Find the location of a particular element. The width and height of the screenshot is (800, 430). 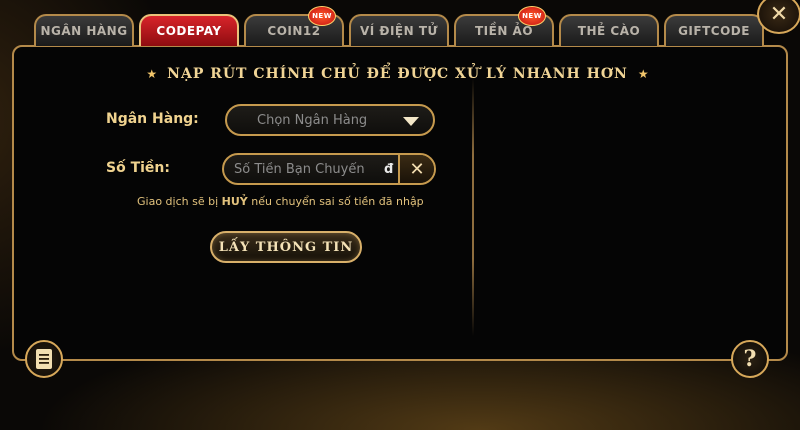

tab-label: GIFTCODE is located at coordinates (714, 31).